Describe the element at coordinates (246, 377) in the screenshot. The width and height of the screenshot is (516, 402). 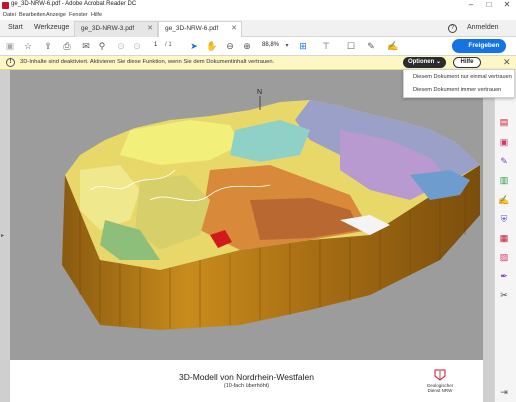
I see `document-title: 3D-Modell von Nordrhein-Westfalen` at that location.